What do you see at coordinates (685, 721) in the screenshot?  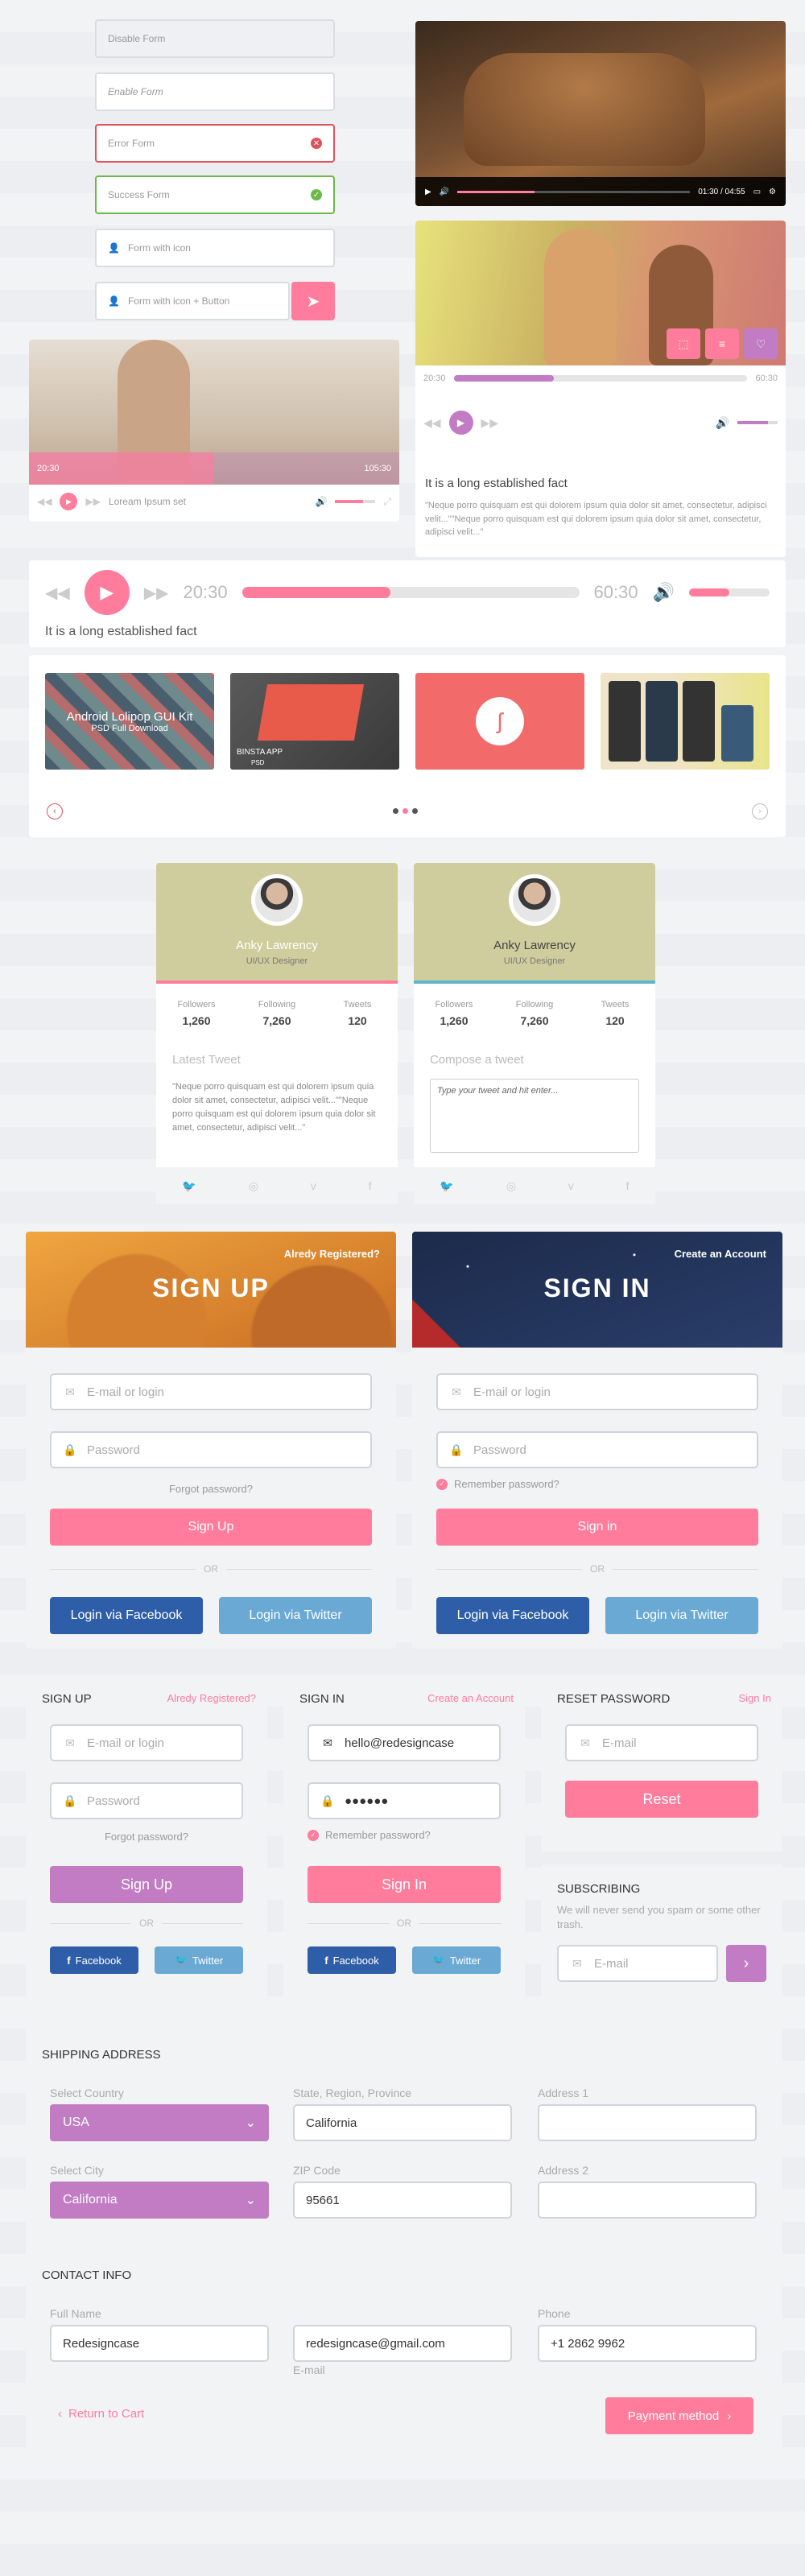 I see `carousel-item` at bounding box center [685, 721].